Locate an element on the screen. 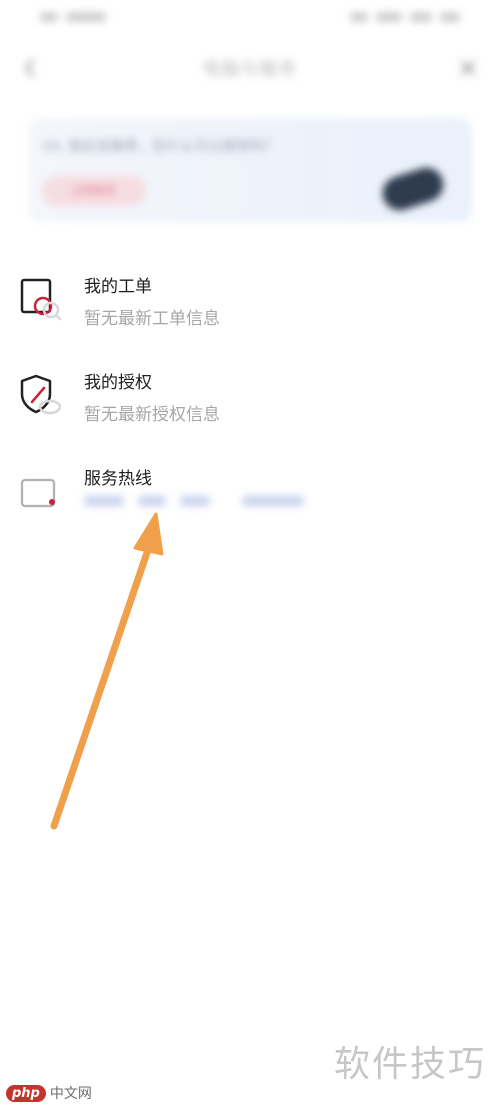 This screenshot has width=500, height=1111. list-item-work-order: 我的工单 暂无最新工单信息 is located at coordinates (250, 306).